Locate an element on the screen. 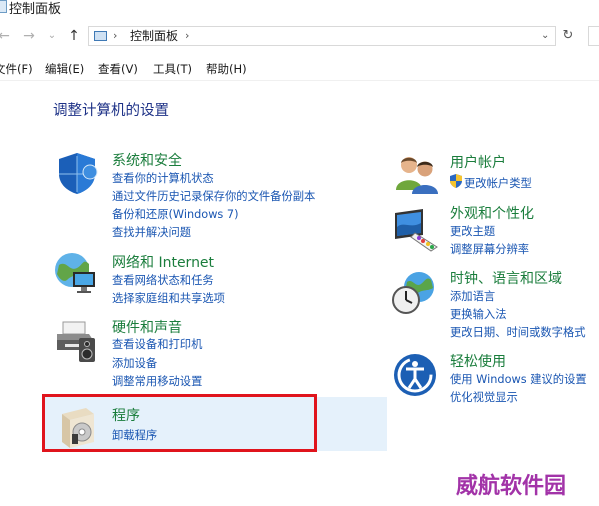 This screenshot has height=506, width=599. window-title: 控制面板 is located at coordinates (35, 9).